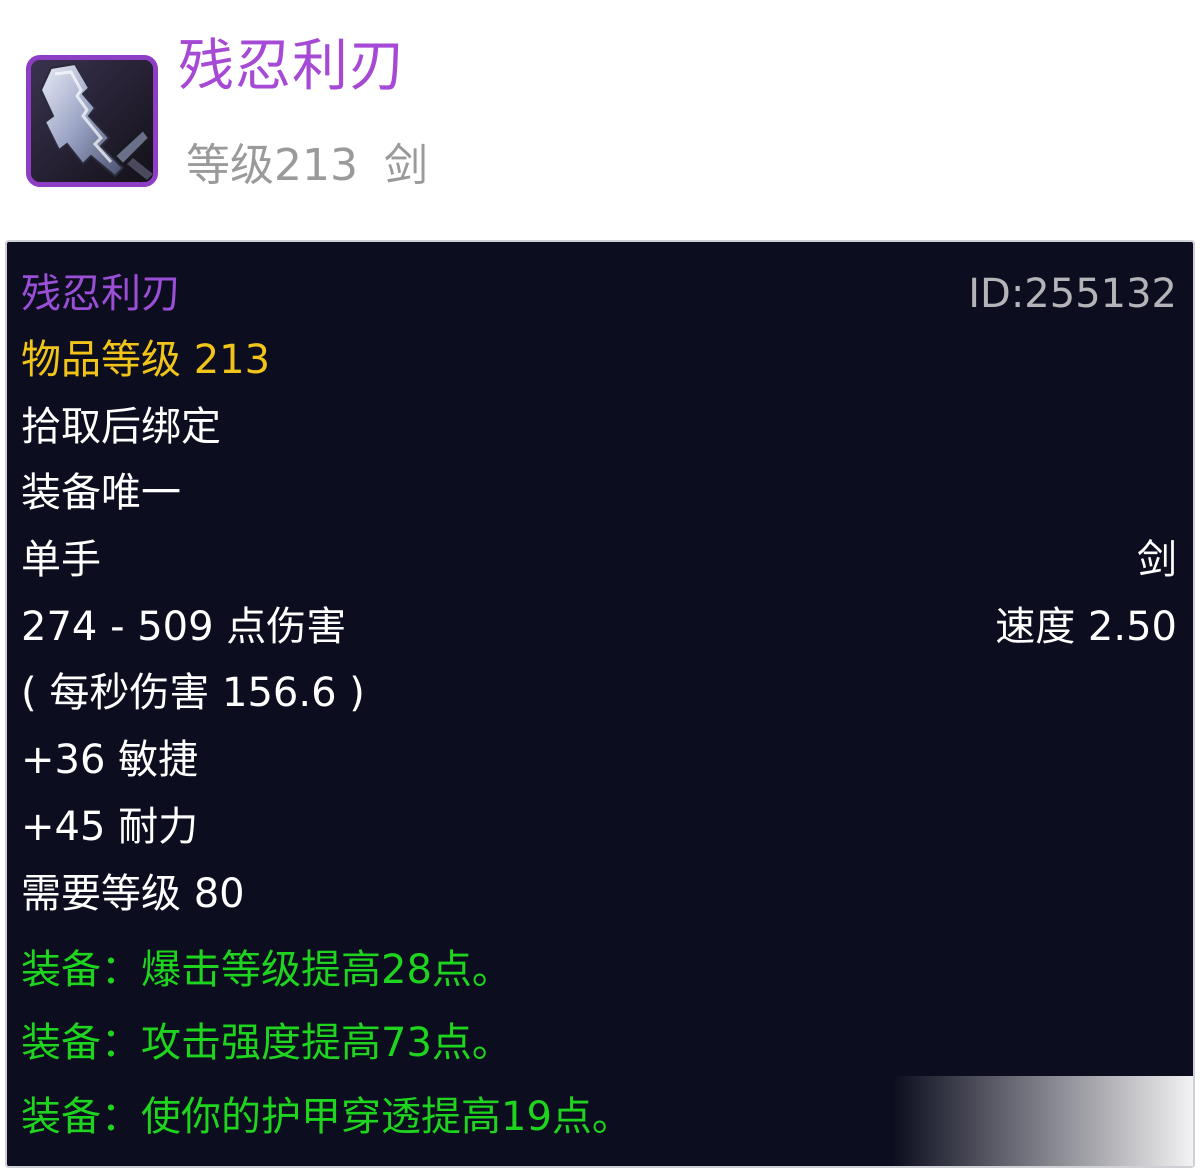  Describe the element at coordinates (121, 427) in the screenshot. I see `tooltip-binding: 拾取后绑定` at that location.